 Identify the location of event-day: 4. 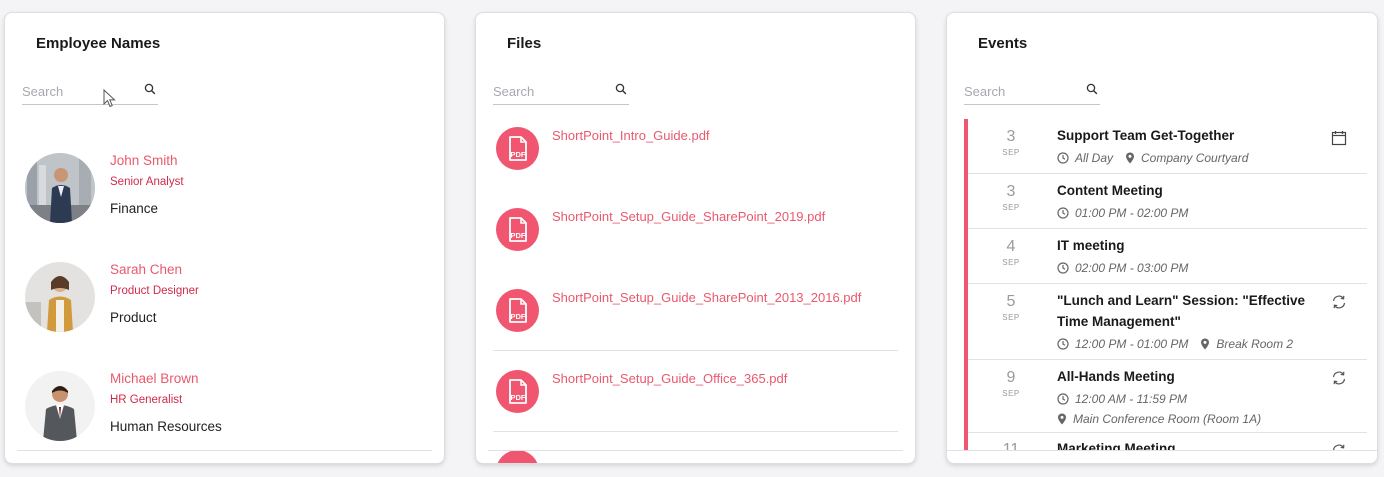
(1011, 246).